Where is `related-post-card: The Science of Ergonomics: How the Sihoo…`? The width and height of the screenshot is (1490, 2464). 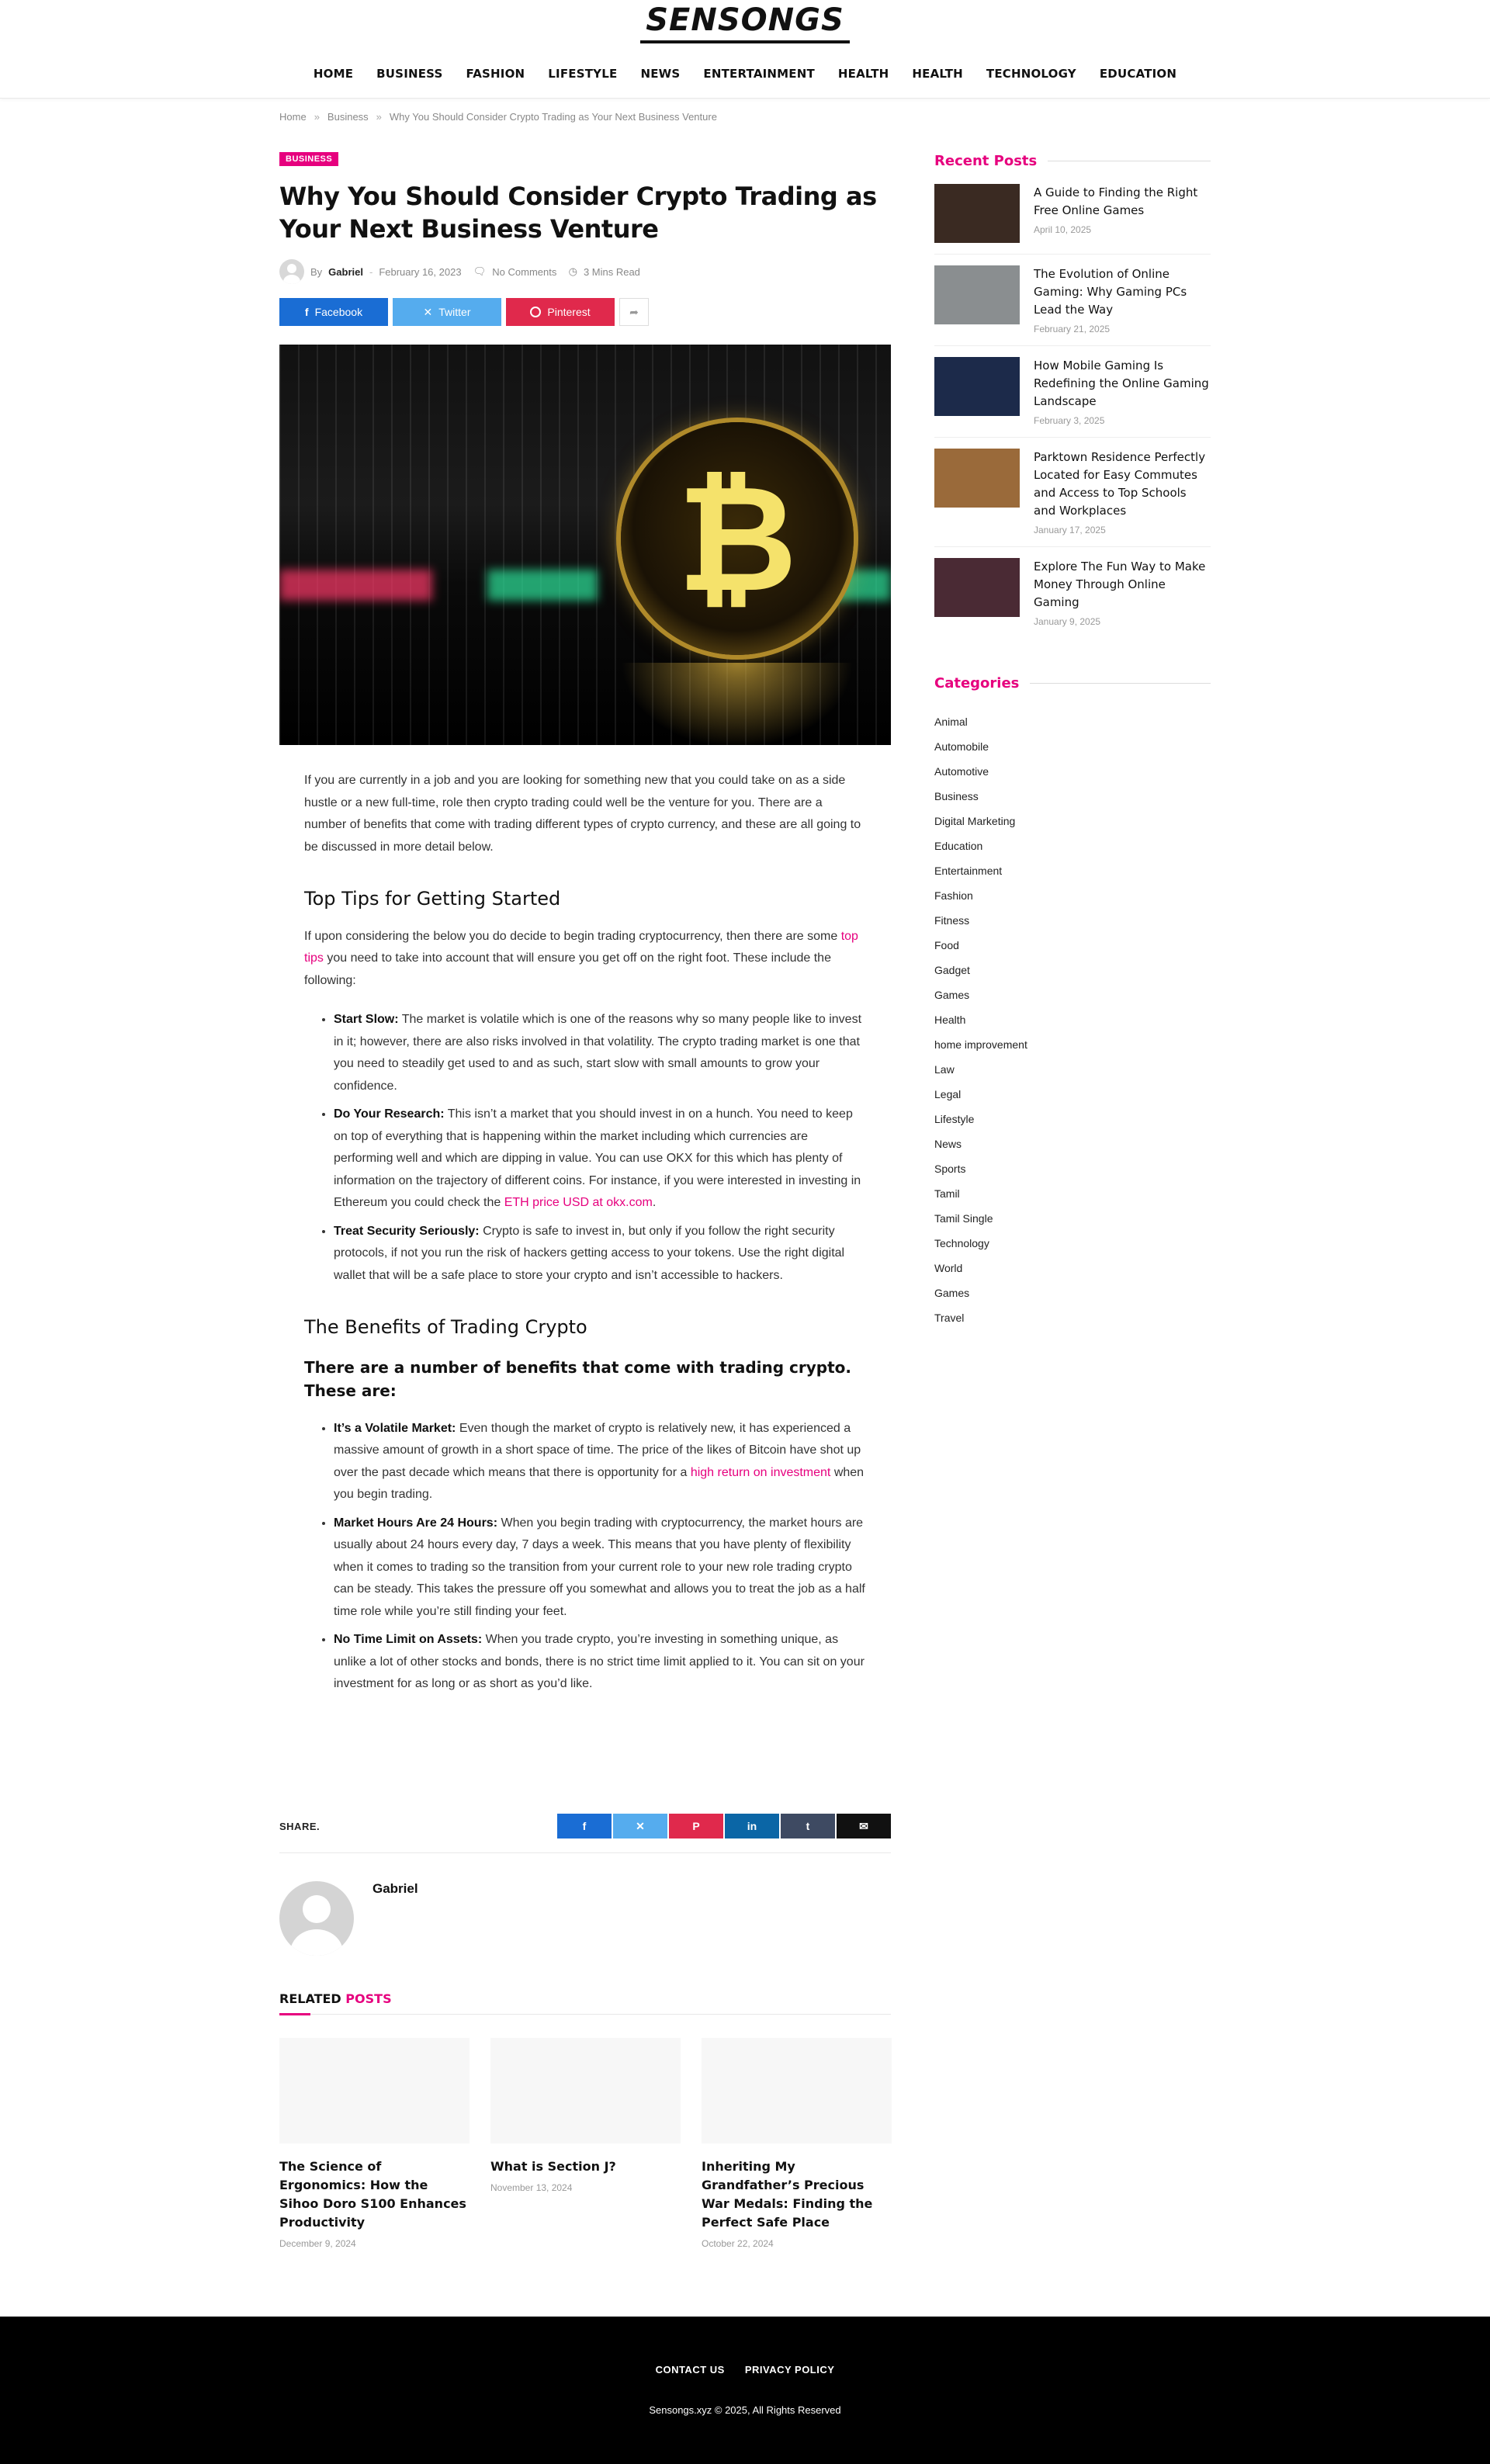
related-post-card: The Science of Ergonomics: How the Sihoo… is located at coordinates (374, 2143).